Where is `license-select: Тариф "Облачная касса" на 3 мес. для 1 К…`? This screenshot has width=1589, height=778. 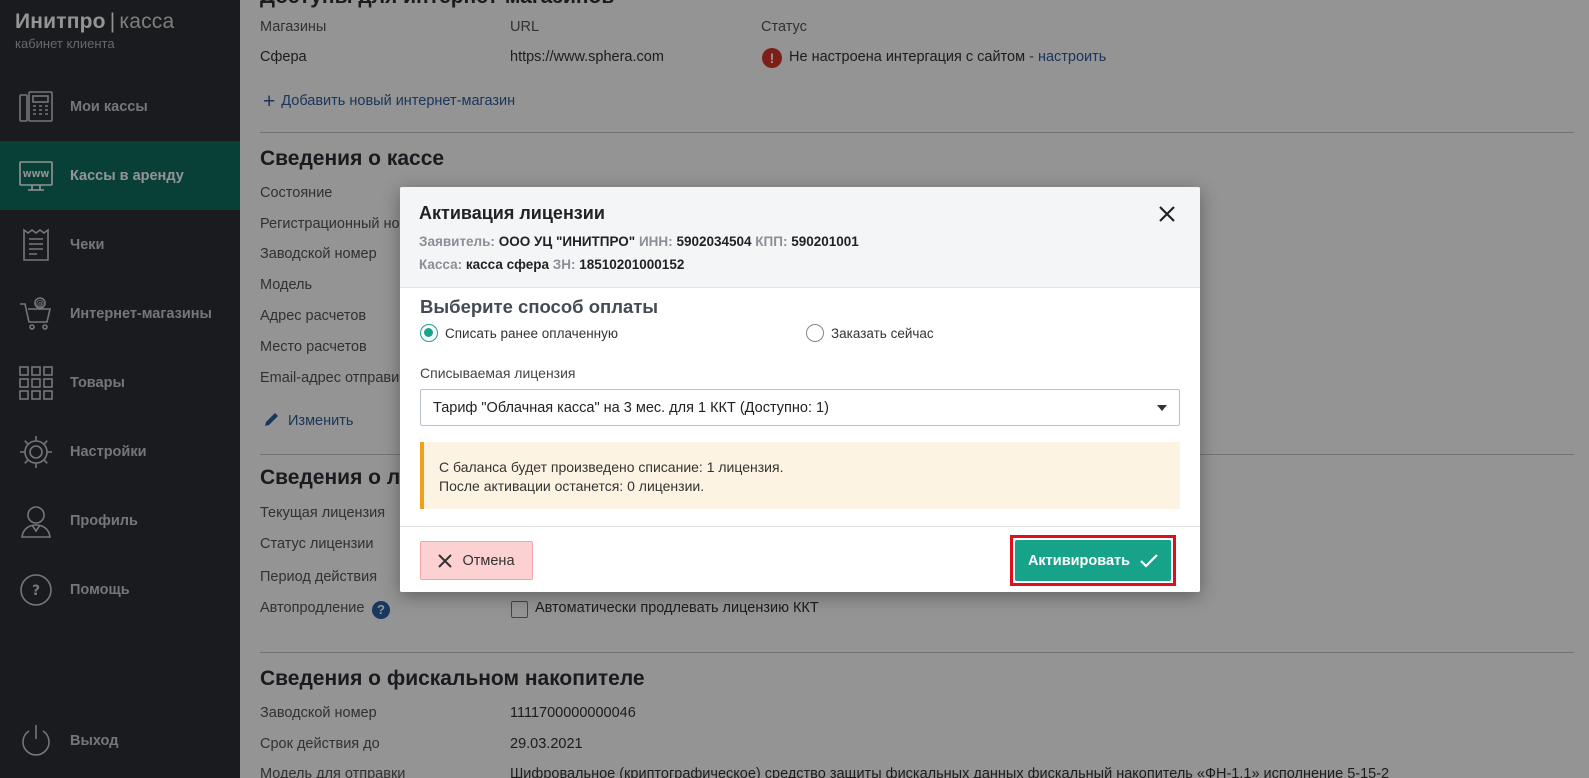 license-select: Тариф "Облачная касса" на 3 мес. для 1 К… is located at coordinates (800, 407).